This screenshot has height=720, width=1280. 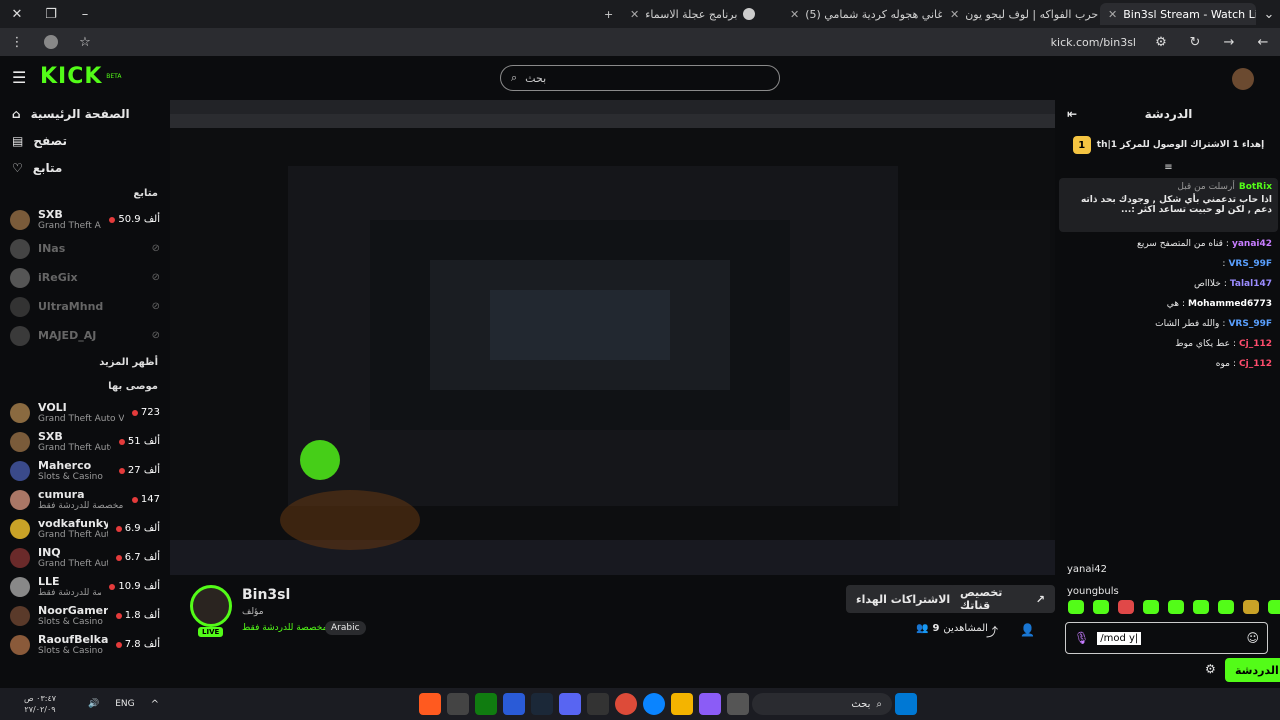 I want to click on tab-search-icon: ⌄, so click(x=1266, y=14).